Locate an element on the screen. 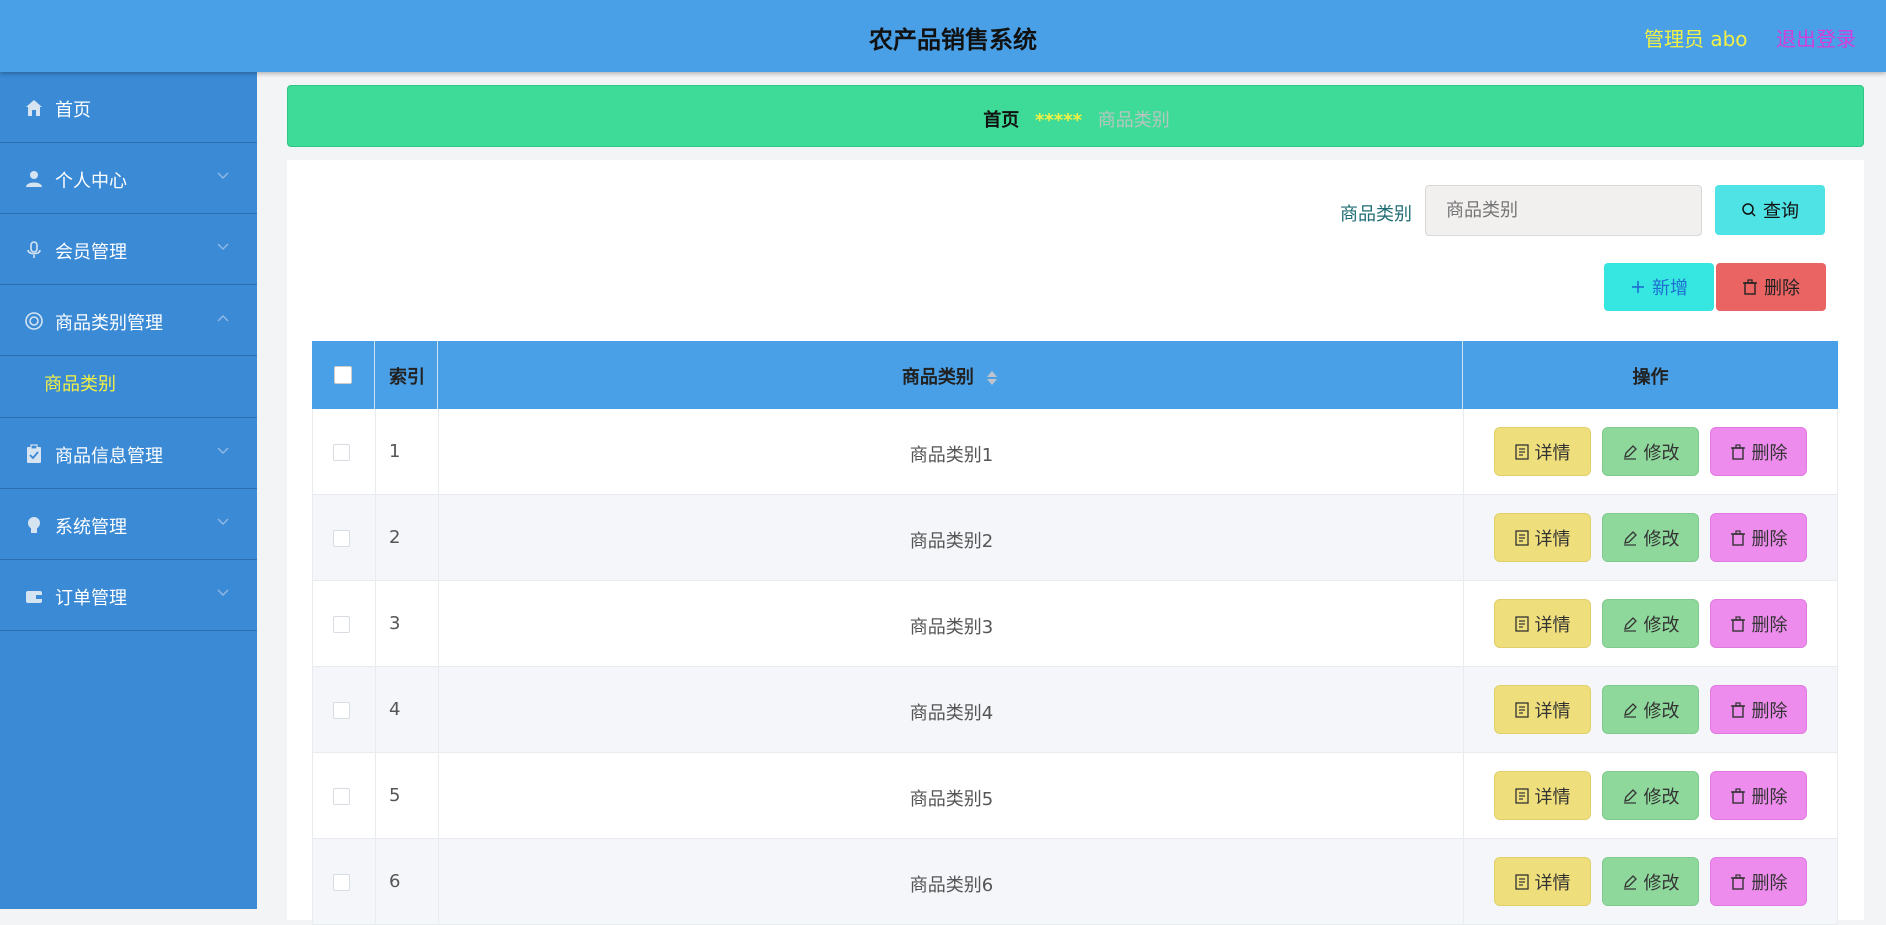 This screenshot has width=1886, height=925. table-row: 5 商品类别5 详情 修改 删除 is located at coordinates (1075, 796).